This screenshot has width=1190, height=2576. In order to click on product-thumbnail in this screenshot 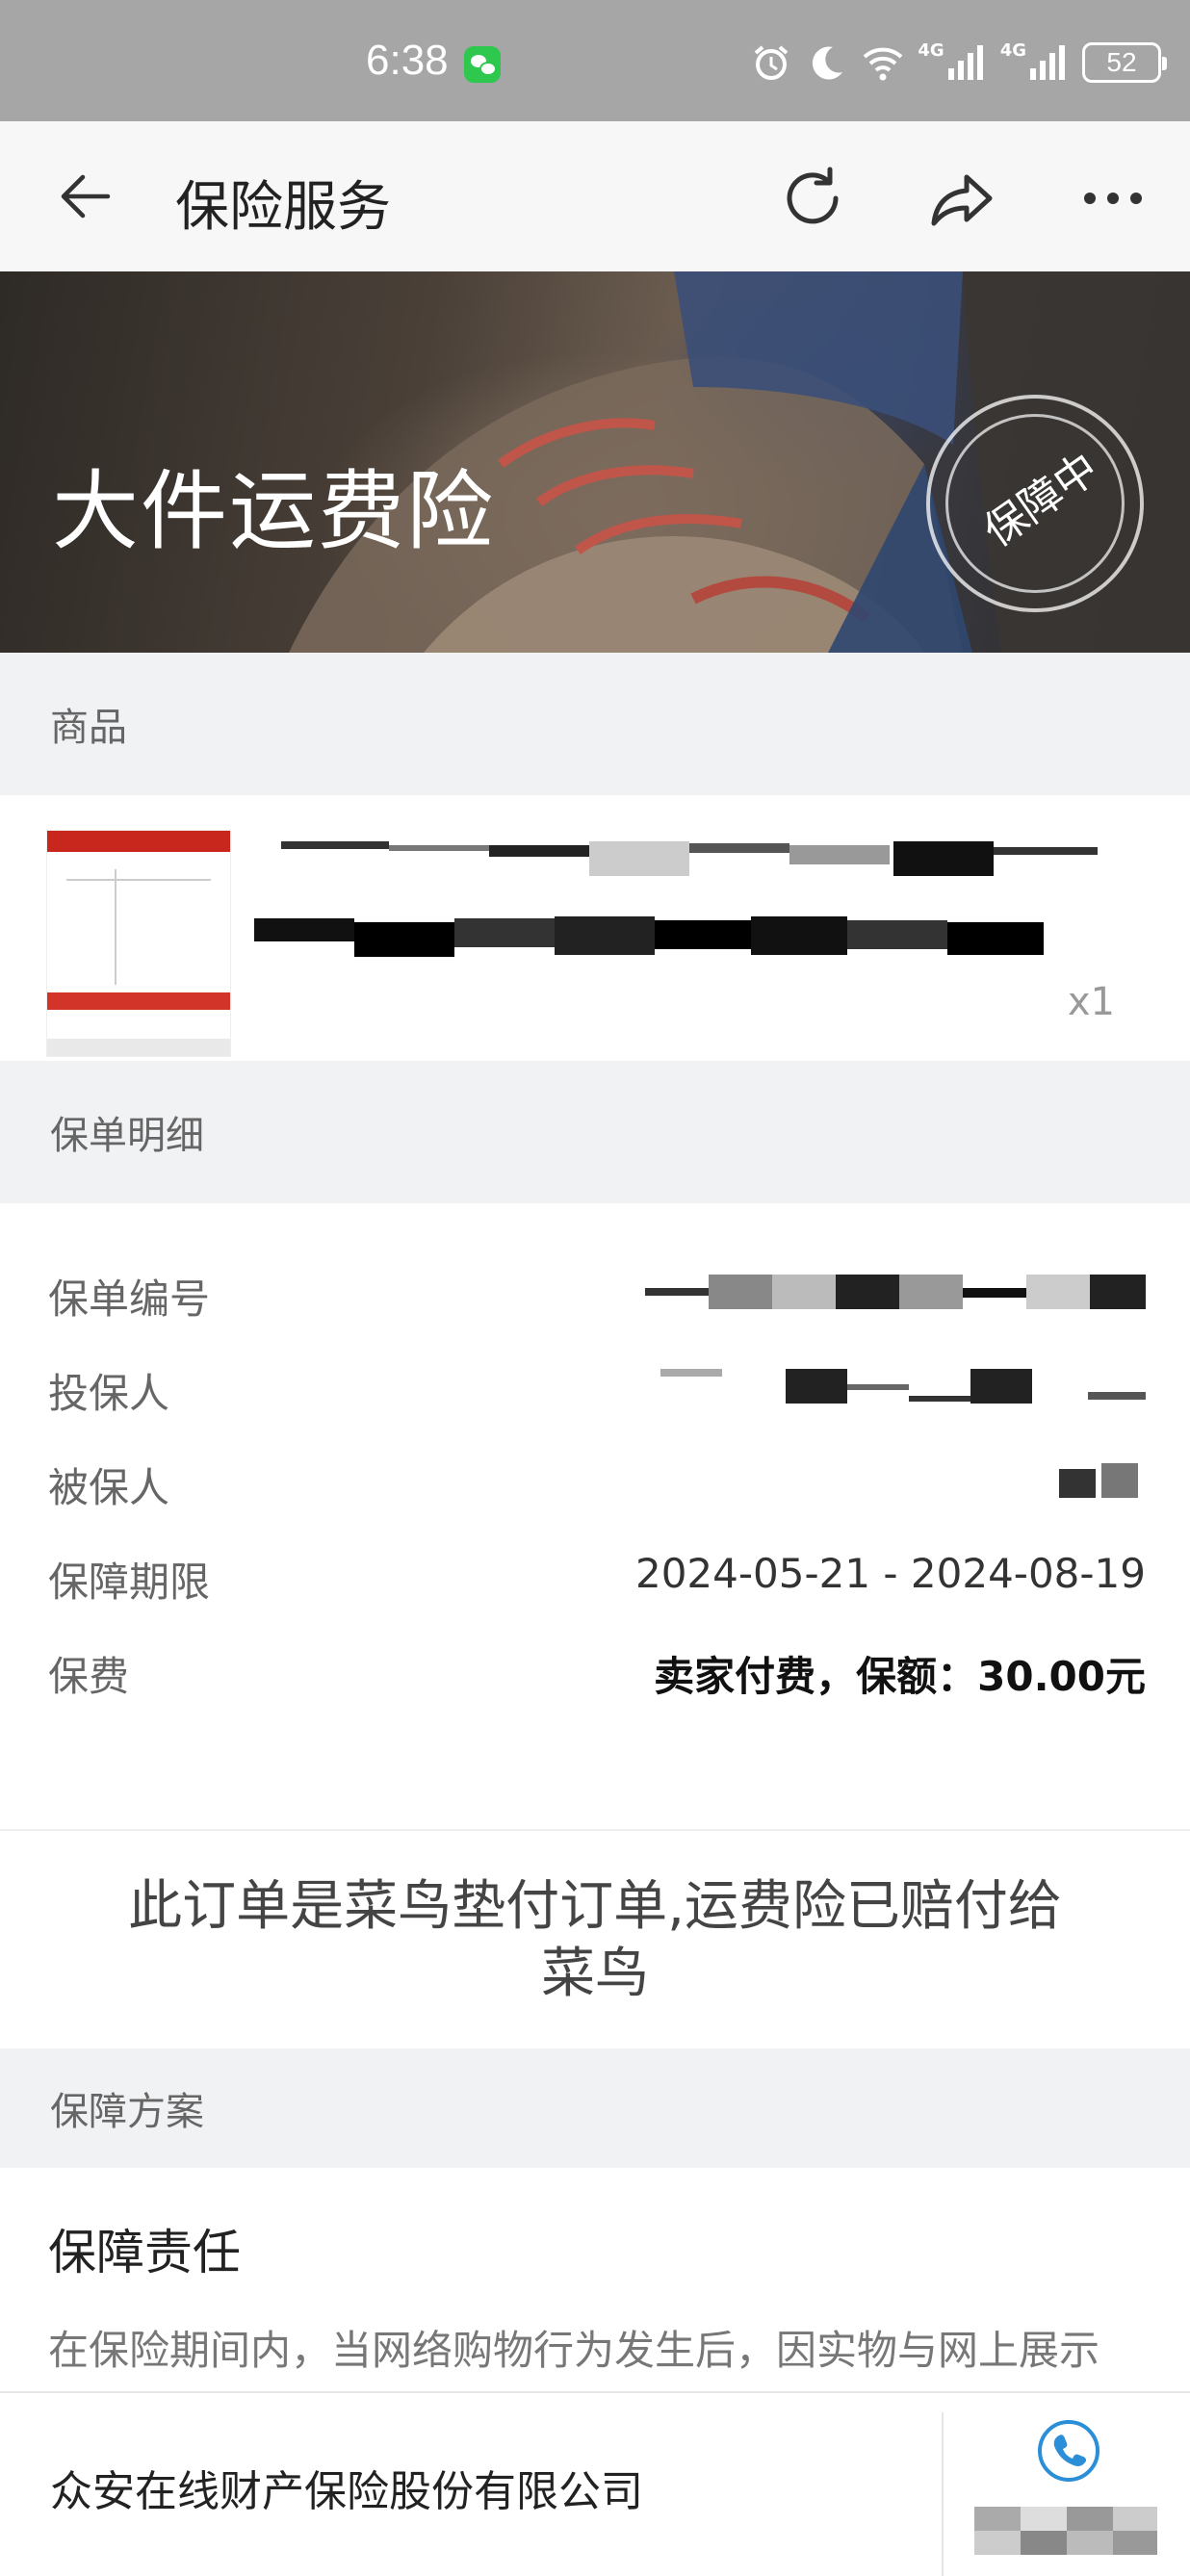, I will do `click(139, 944)`.